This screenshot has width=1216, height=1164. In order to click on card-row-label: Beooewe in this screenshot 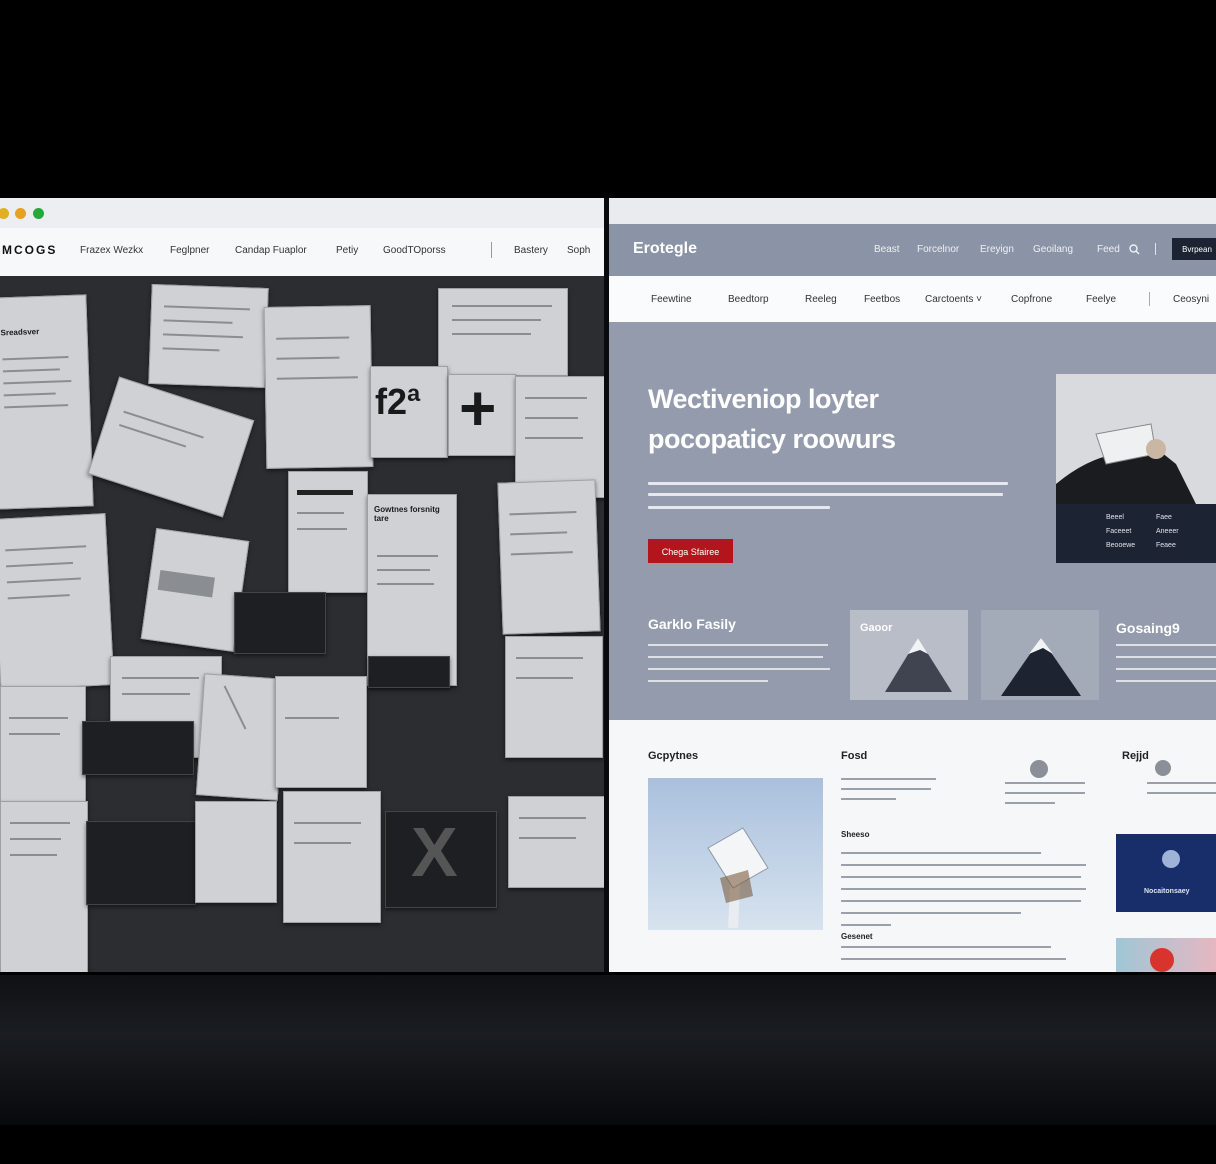, I will do `click(1121, 545)`.